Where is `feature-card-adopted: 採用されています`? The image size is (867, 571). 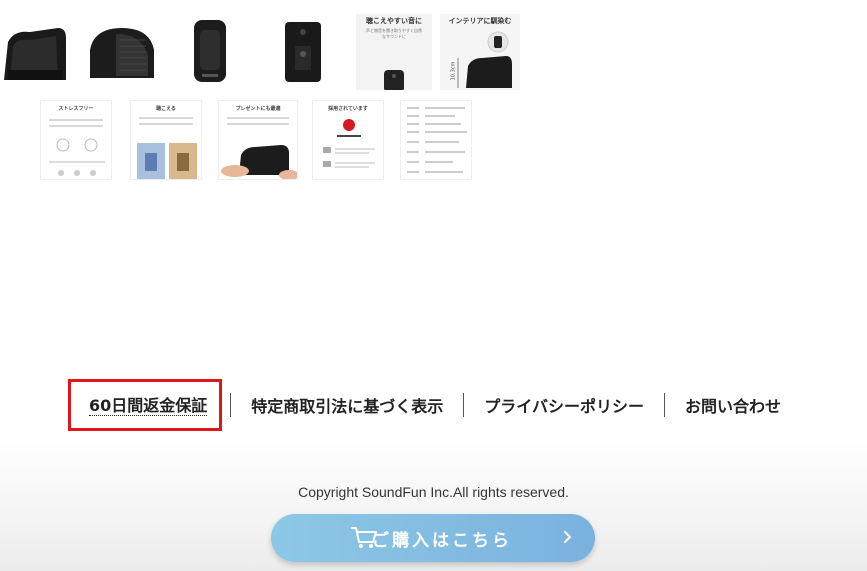 feature-card-adopted: 採用されています is located at coordinates (348, 140).